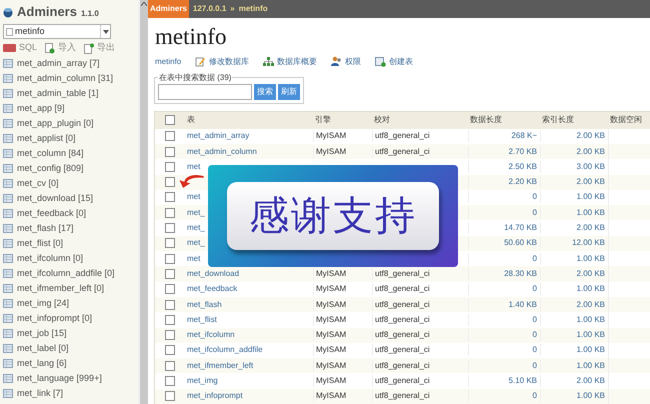 The width and height of the screenshot is (650, 404). I want to click on sidebar-table-link: met_config [809], so click(70, 168).